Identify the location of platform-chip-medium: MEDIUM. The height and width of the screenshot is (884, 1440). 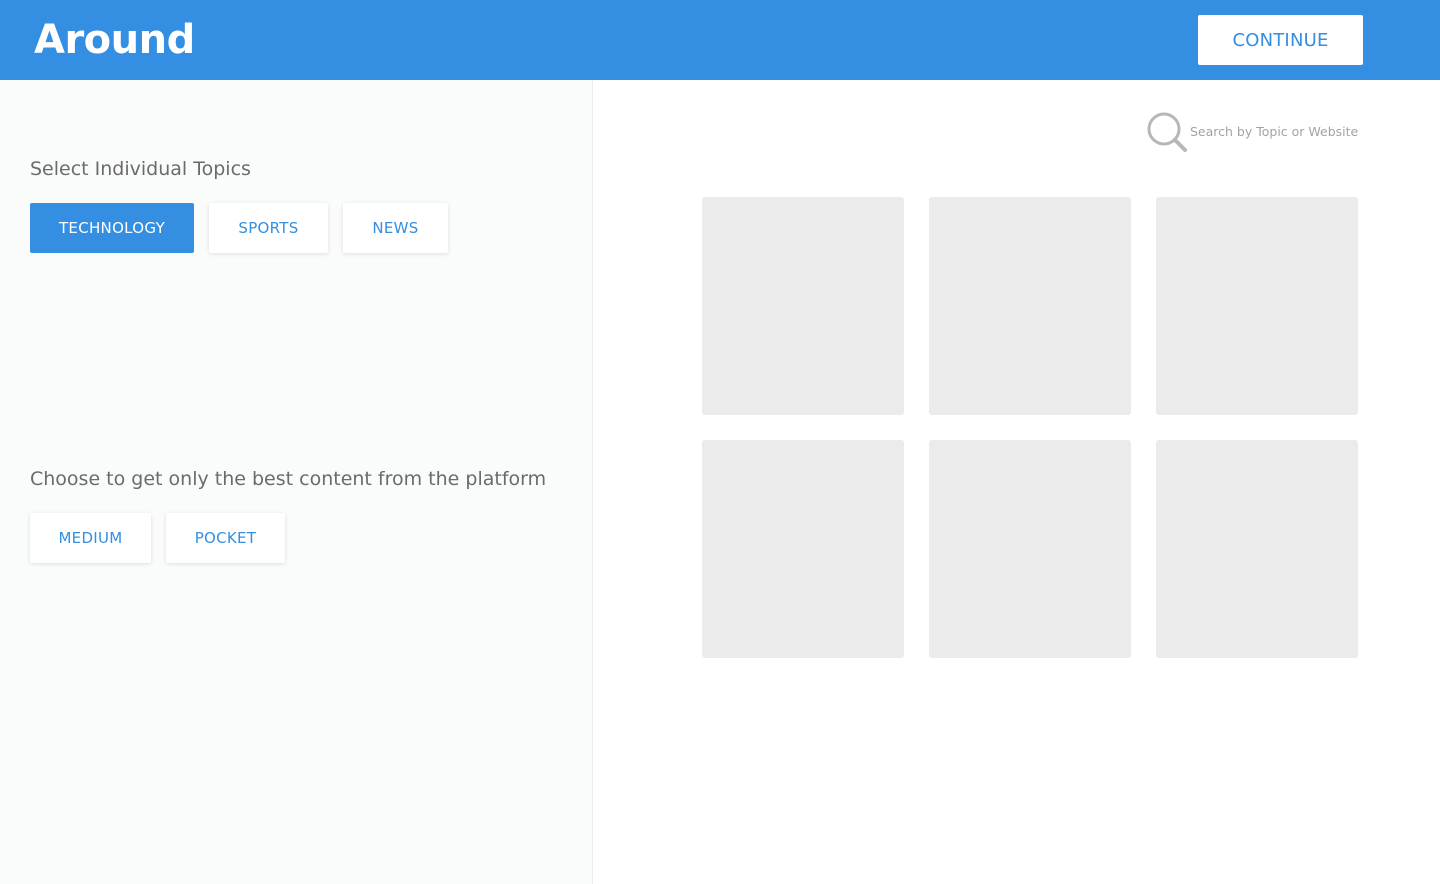
(90, 538).